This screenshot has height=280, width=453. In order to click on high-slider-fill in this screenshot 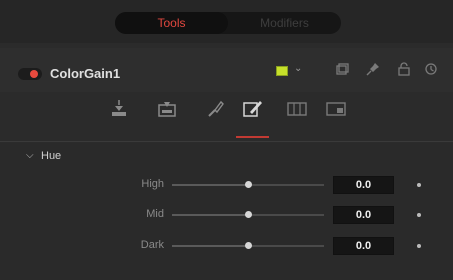, I will do `click(210, 185)`.